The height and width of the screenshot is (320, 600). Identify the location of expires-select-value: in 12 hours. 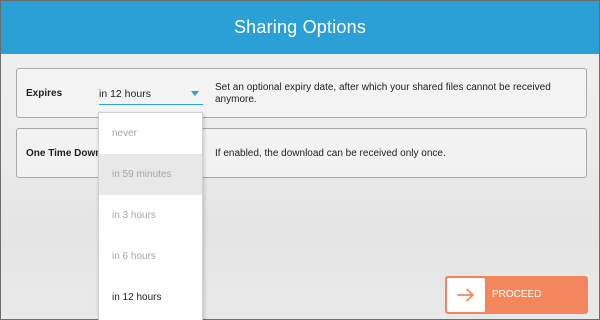
(125, 94).